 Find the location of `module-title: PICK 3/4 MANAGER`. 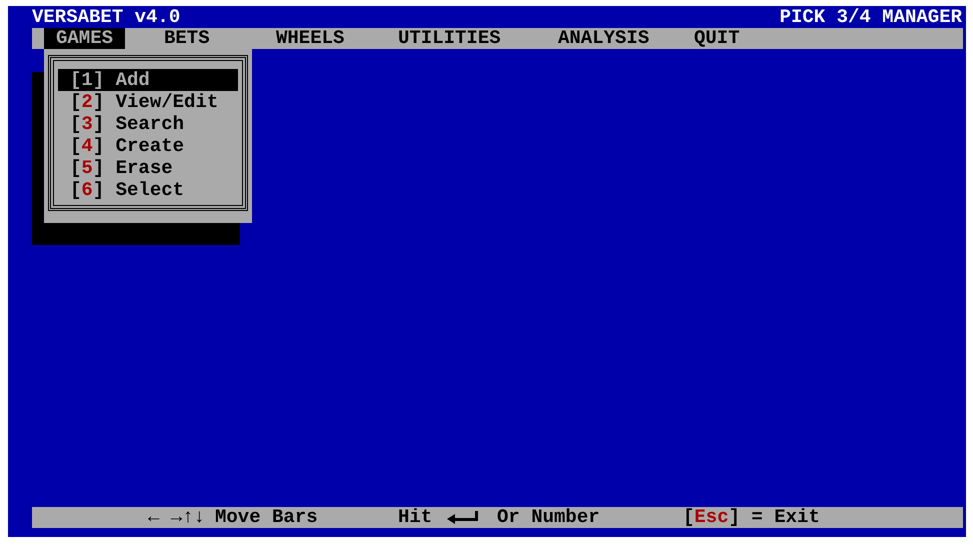

module-title: PICK 3/4 MANAGER is located at coordinates (871, 17).